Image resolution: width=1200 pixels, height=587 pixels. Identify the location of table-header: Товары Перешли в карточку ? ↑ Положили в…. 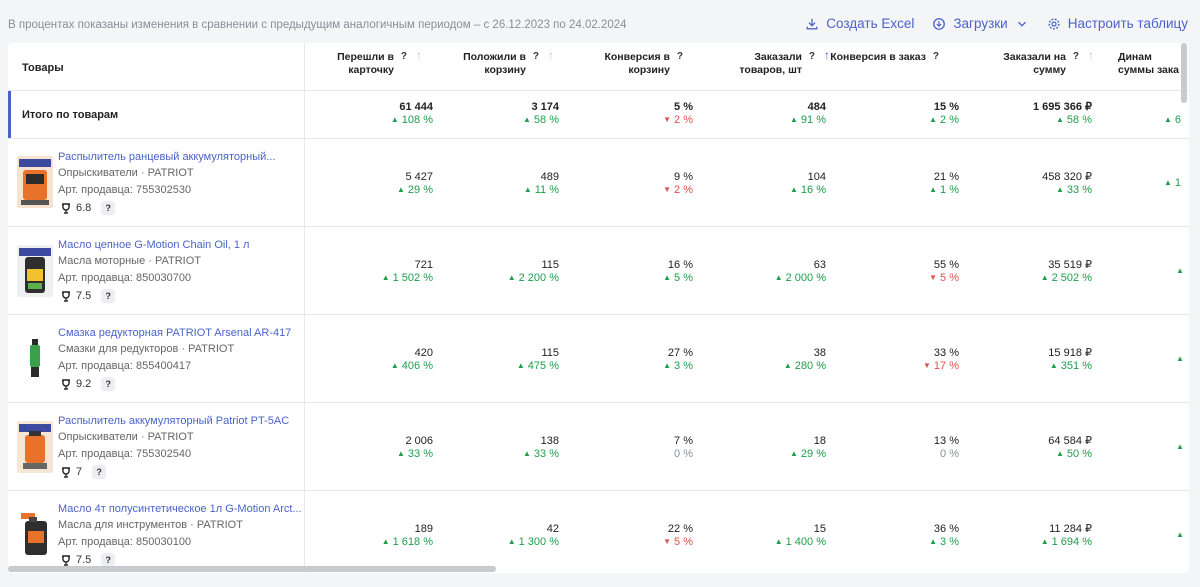
(598, 67).